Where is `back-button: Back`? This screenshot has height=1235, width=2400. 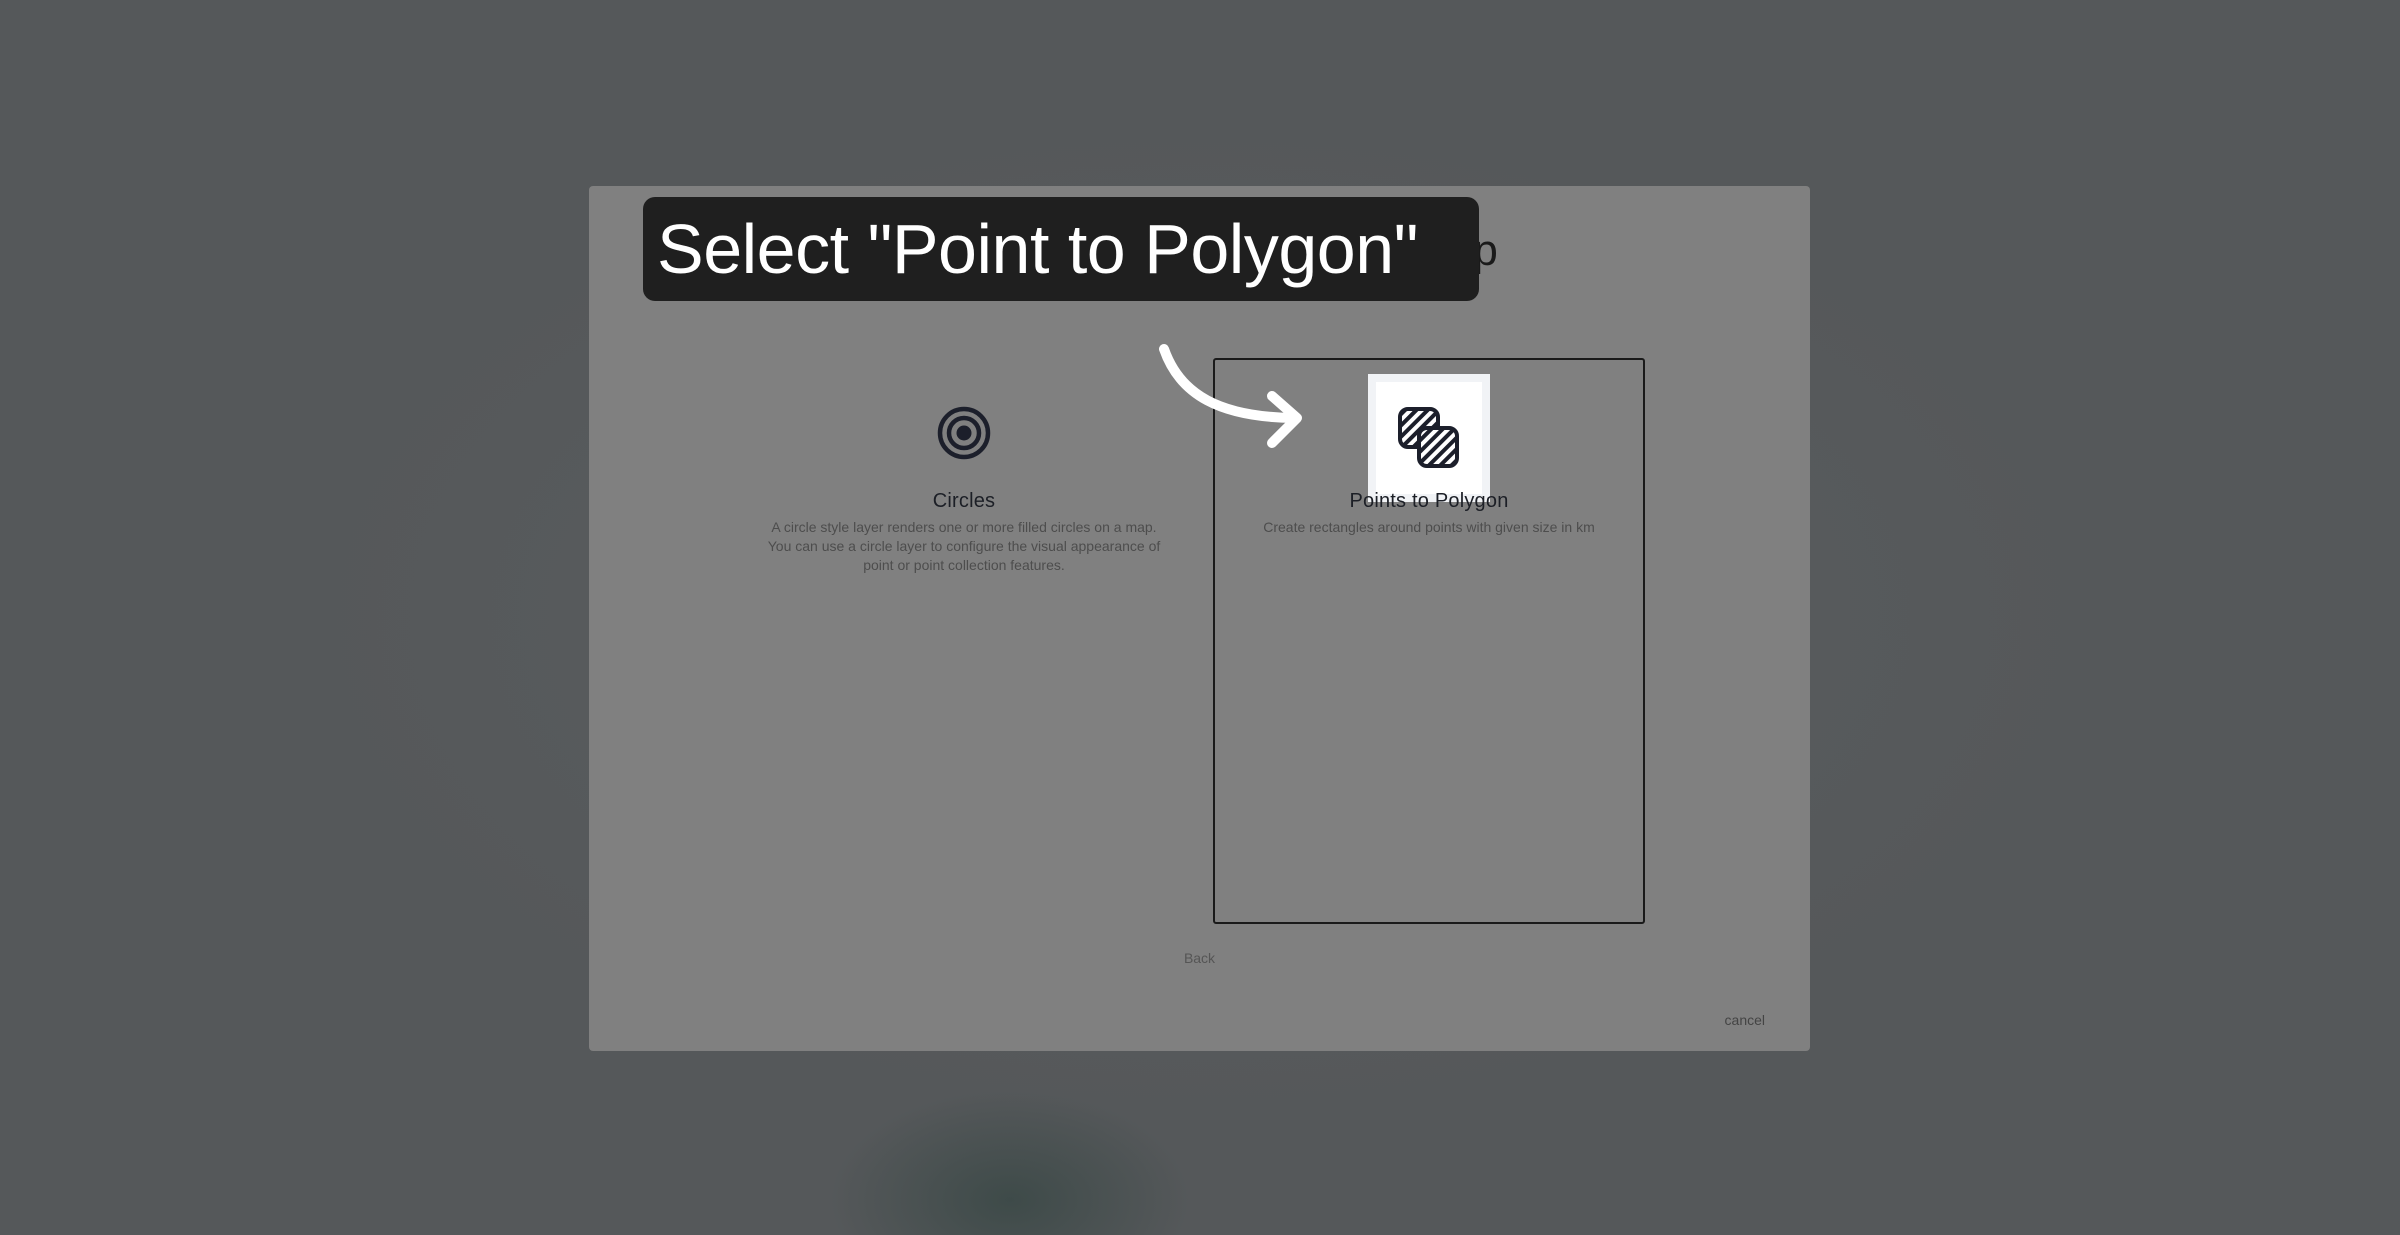
back-button: Back is located at coordinates (1199, 958).